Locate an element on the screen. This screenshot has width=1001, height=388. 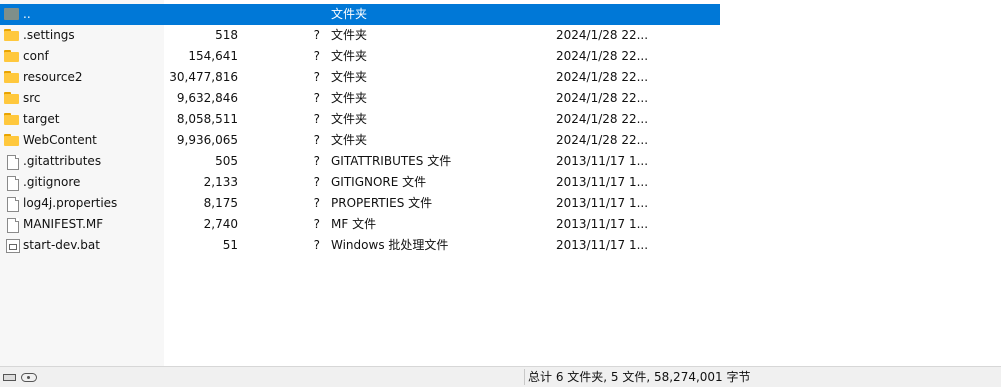
file-size: 30,477,816 is located at coordinates (203, 77).